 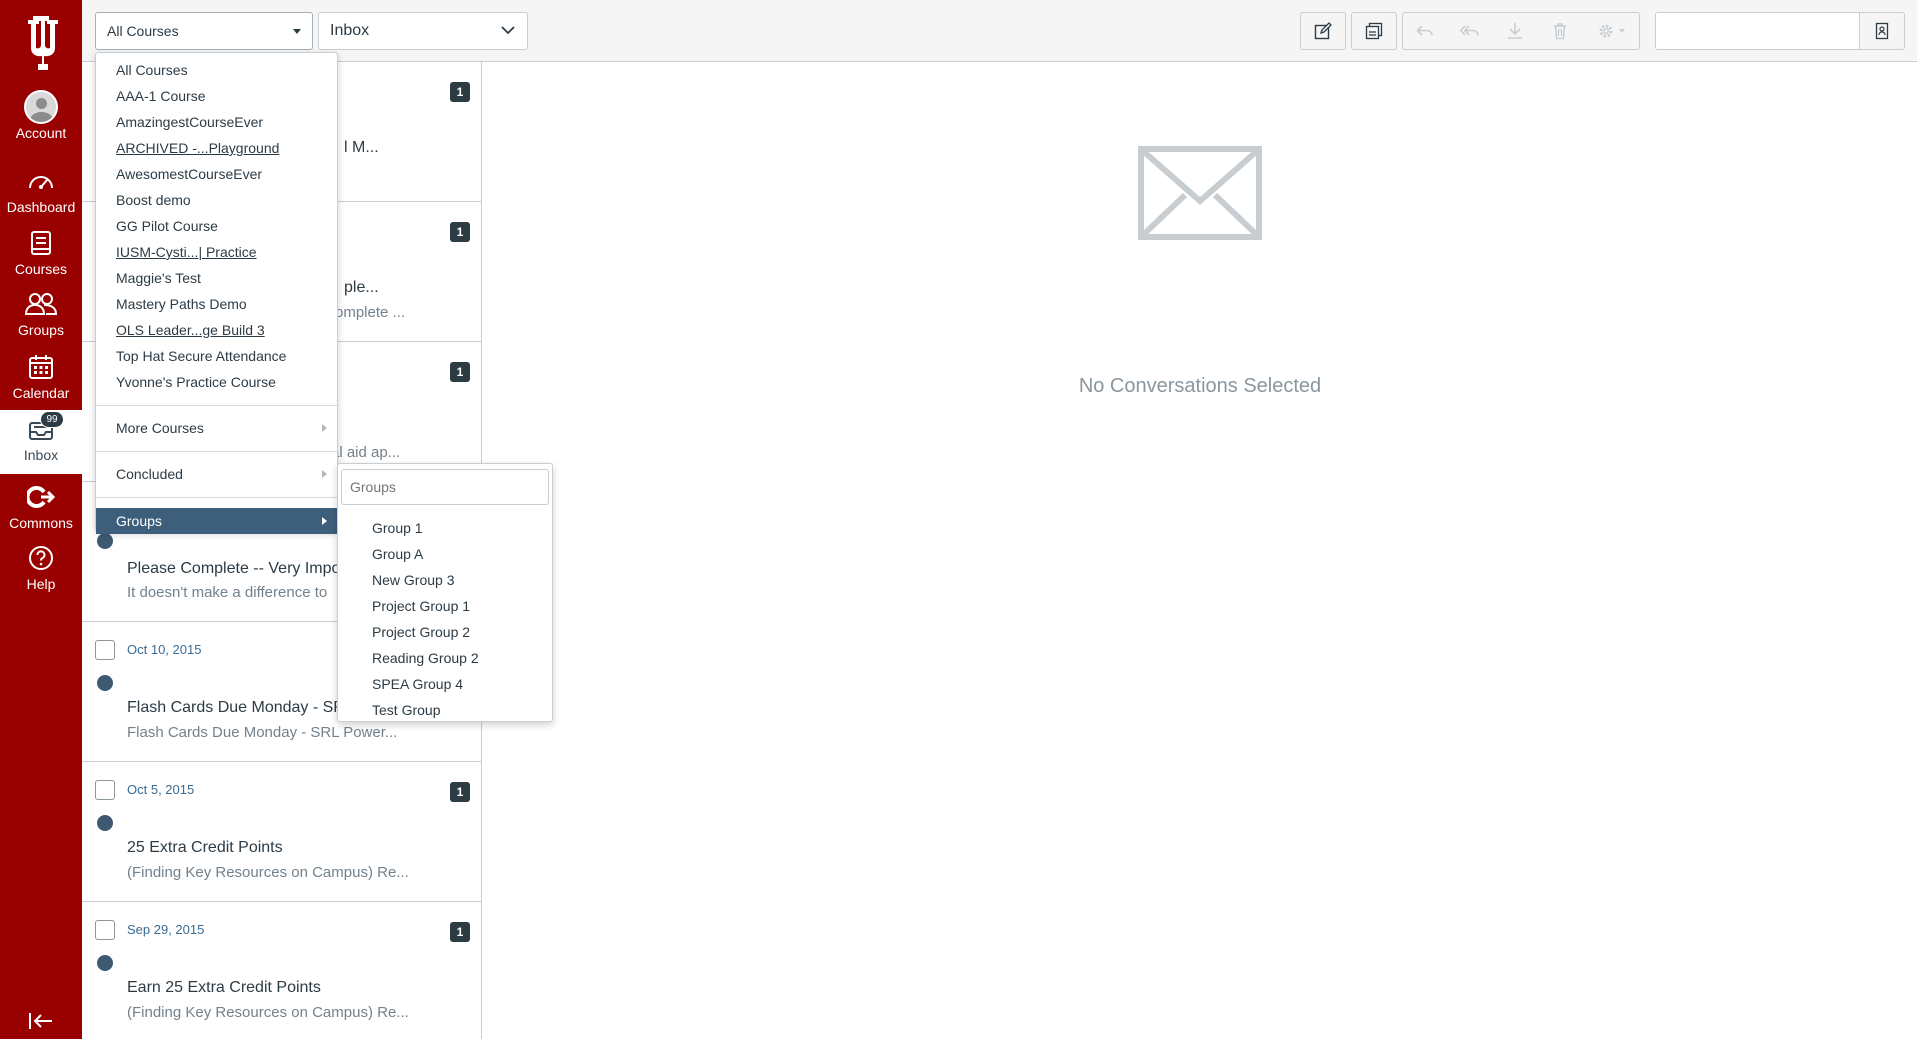 I want to click on conversation-preview: It doesn't make a difference to, so click(x=227, y=592).